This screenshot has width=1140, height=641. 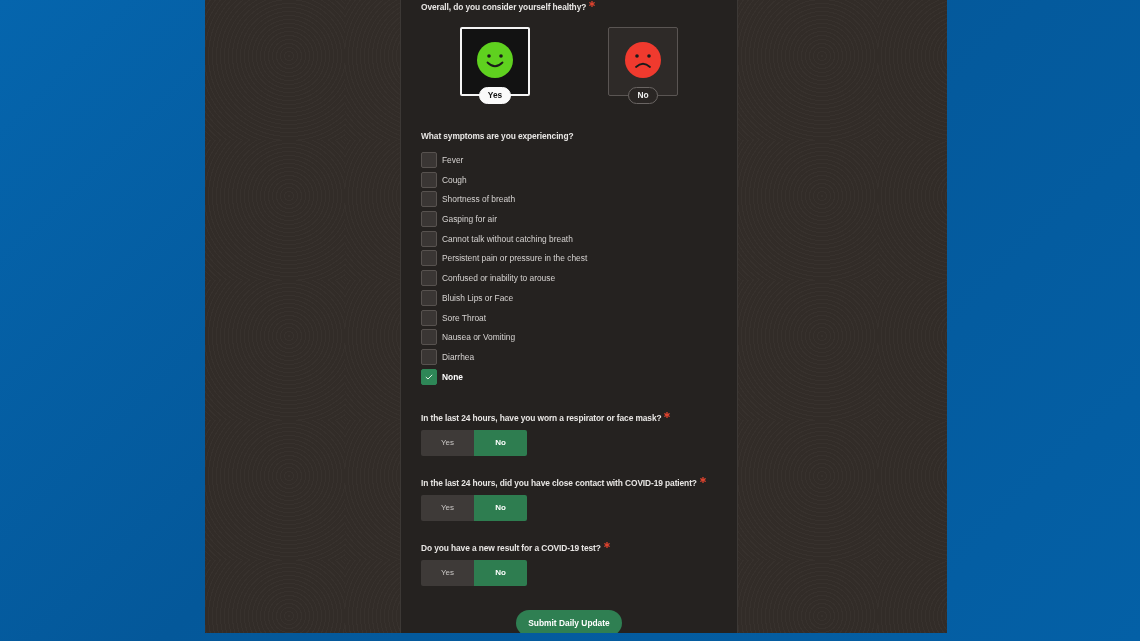 What do you see at coordinates (515, 258) in the screenshot?
I see `checkbox-label: Persistent pain or pressure in the chest` at bounding box center [515, 258].